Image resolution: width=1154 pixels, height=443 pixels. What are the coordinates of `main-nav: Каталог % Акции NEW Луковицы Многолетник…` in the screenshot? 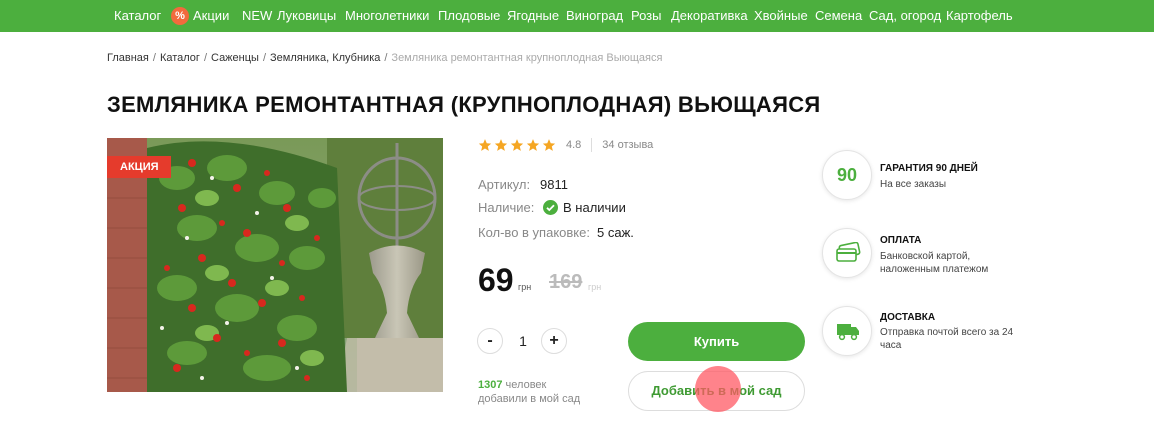 It's located at (577, 16).